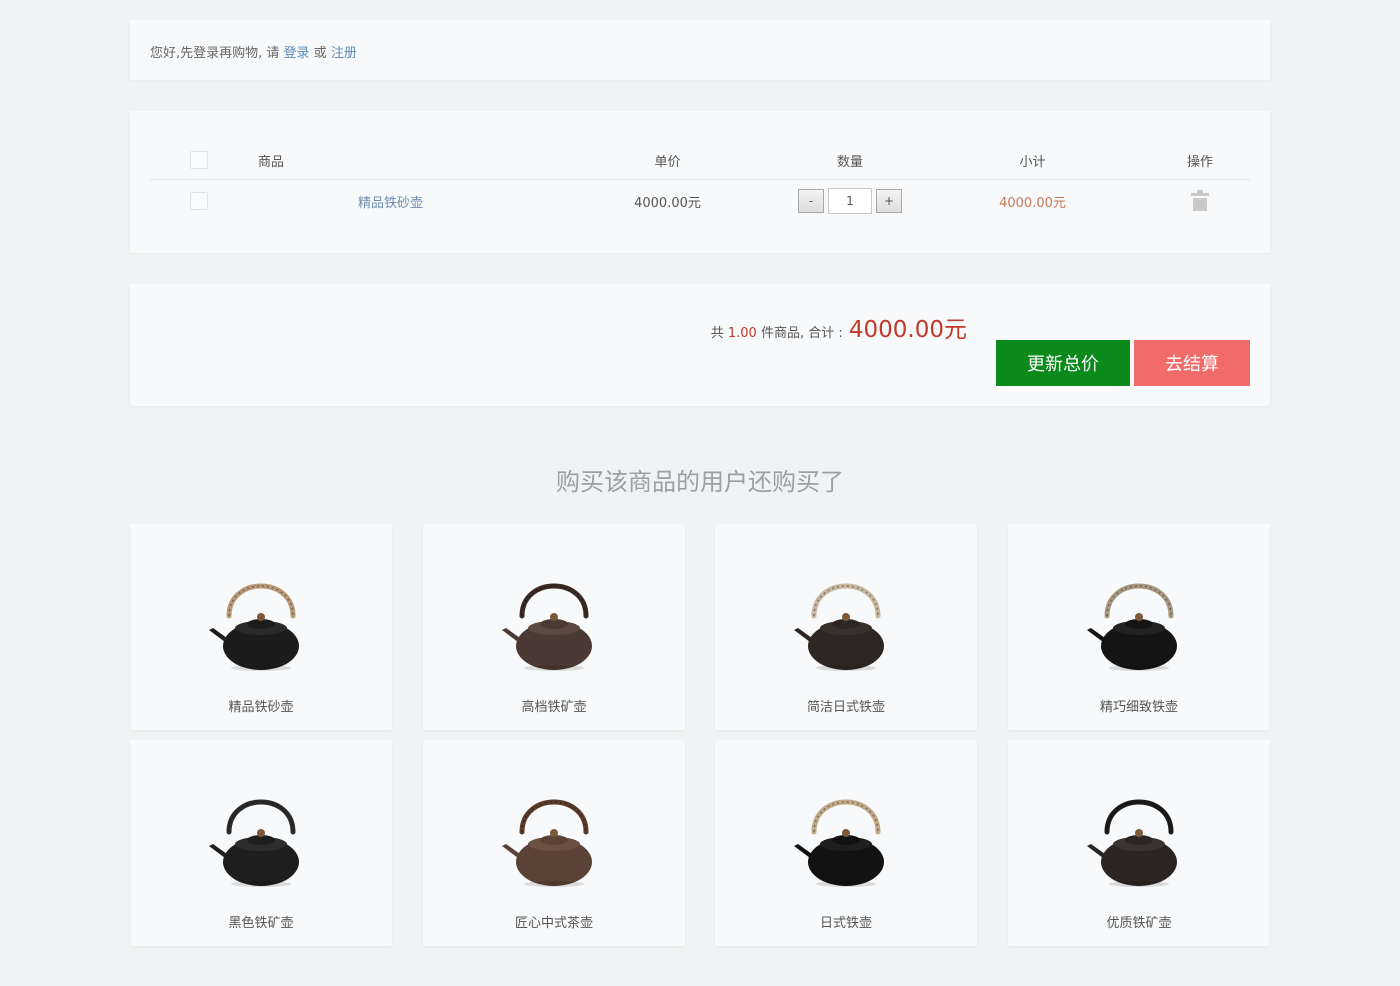 This screenshot has height=986, width=1400. I want to click on row-select-cell, so click(199, 201).